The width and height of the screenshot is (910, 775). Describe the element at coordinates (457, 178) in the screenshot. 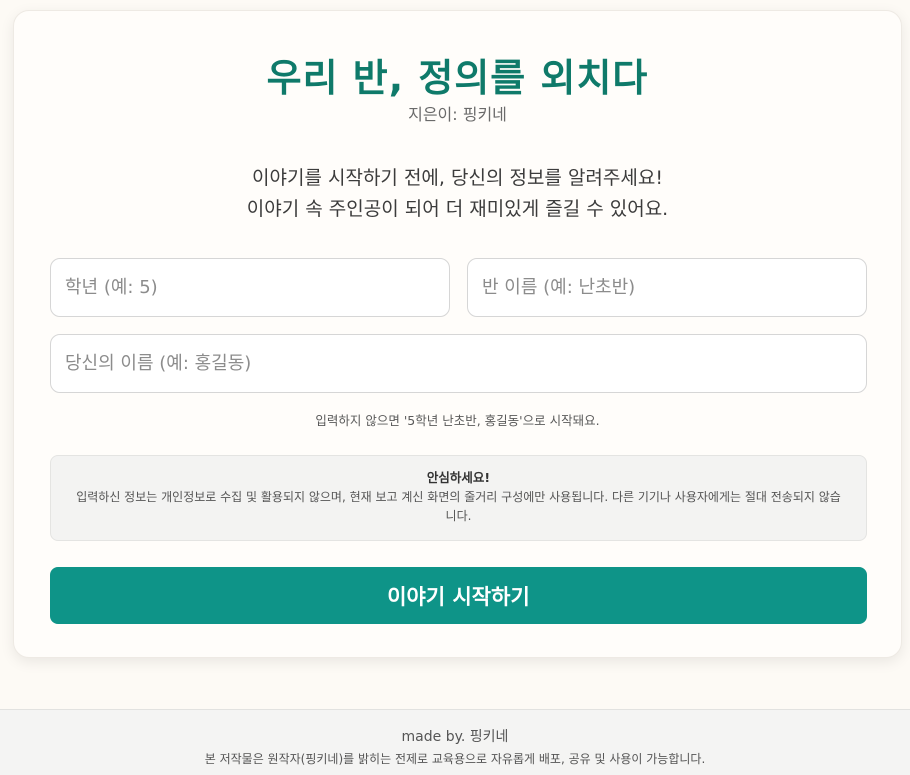

I see `intro-line-1: 이야기를 시작하기 전에, 당신의 정보를 알려주세요!` at that location.